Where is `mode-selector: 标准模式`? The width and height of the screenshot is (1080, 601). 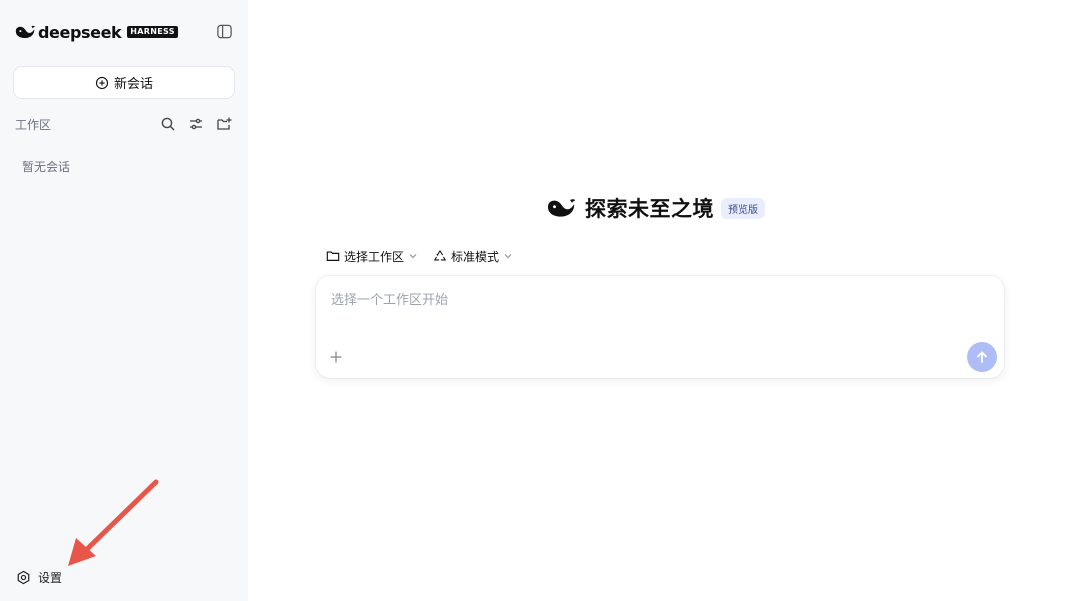
mode-selector: 标准模式 is located at coordinates (473, 256).